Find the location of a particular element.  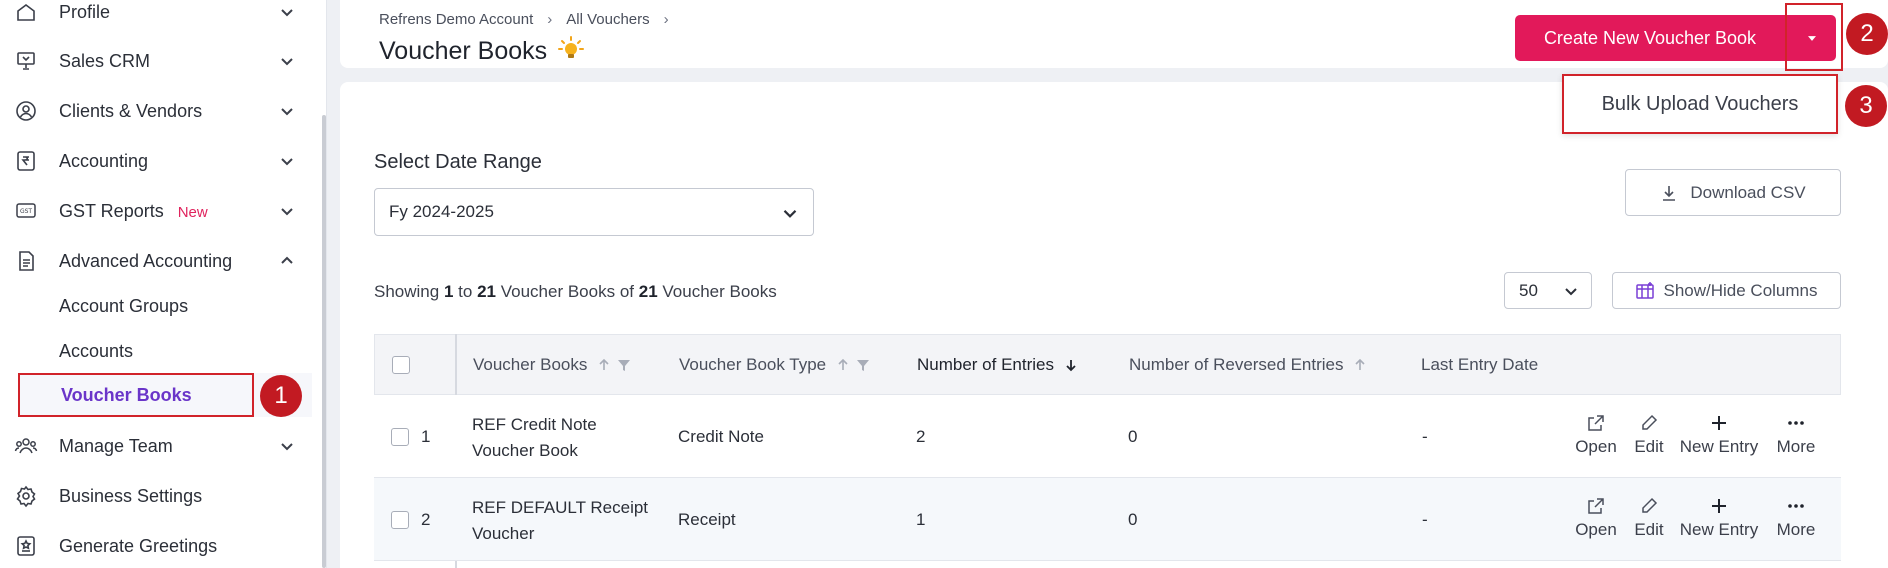

summary-text: of is located at coordinates (627, 291).